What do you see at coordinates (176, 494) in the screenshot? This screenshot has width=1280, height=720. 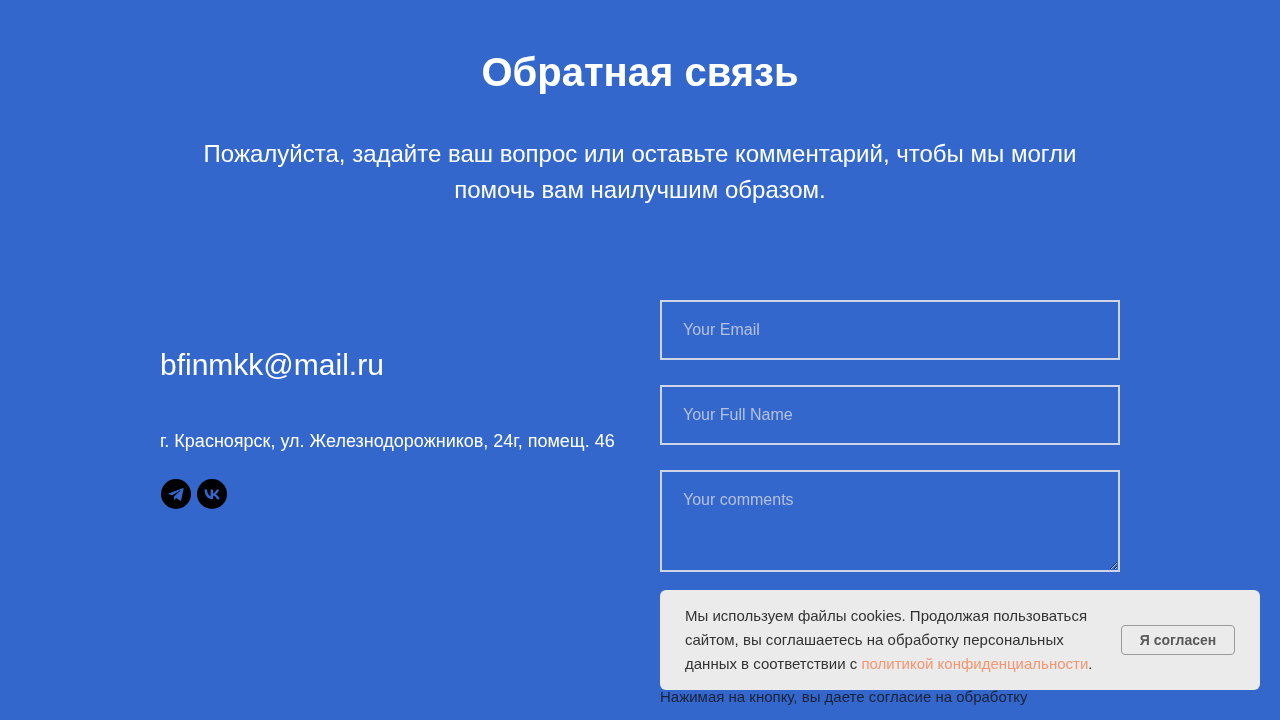 I see `telegram-icon` at bounding box center [176, 494].